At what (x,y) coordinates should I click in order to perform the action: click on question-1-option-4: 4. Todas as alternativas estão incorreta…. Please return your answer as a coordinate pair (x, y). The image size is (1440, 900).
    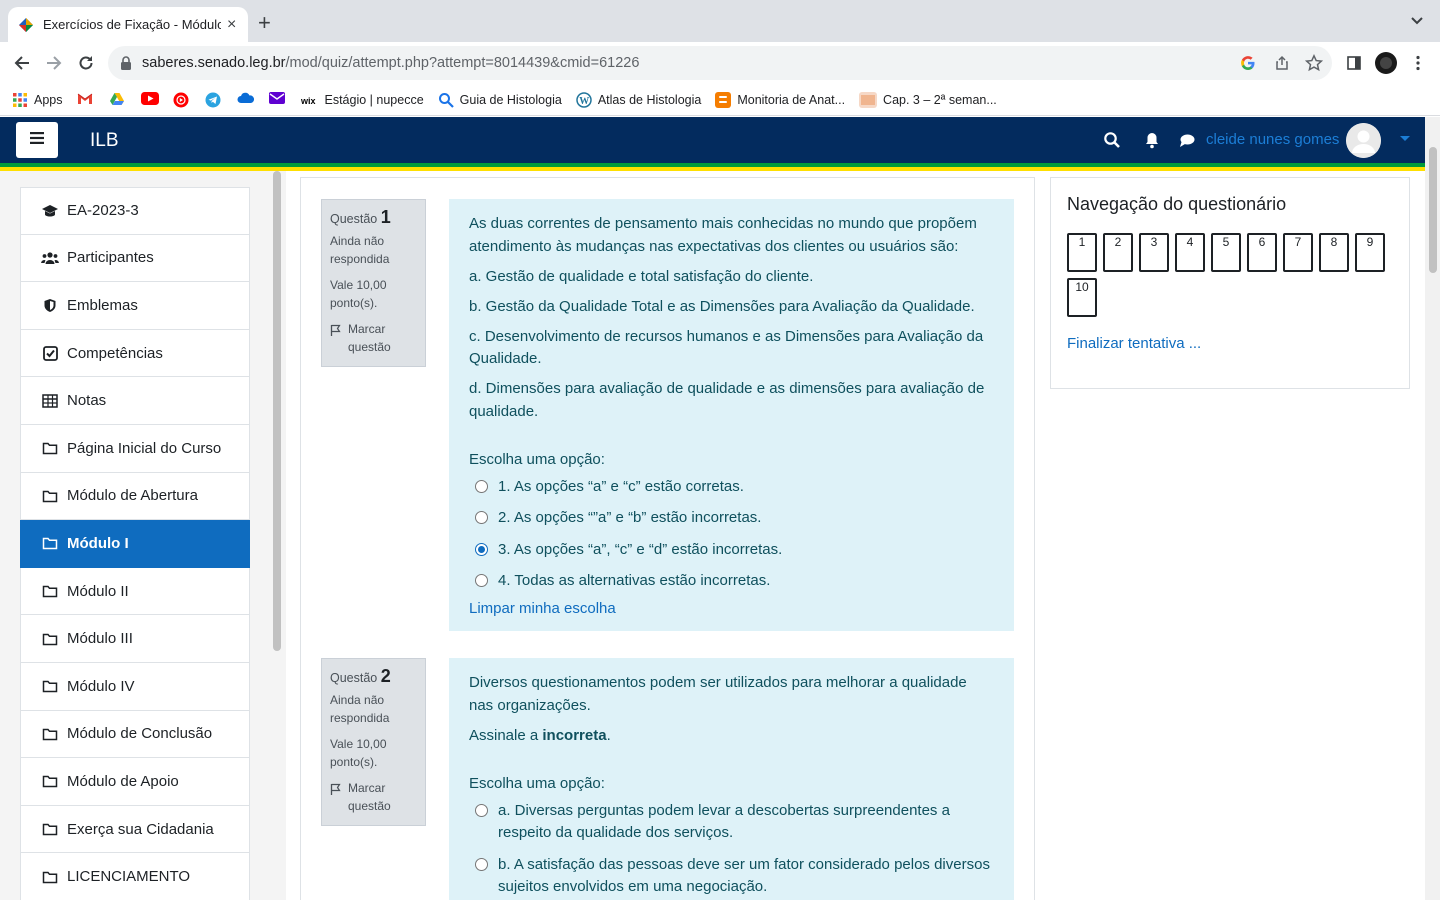
    Looking at the image, I should click on (731, 581).